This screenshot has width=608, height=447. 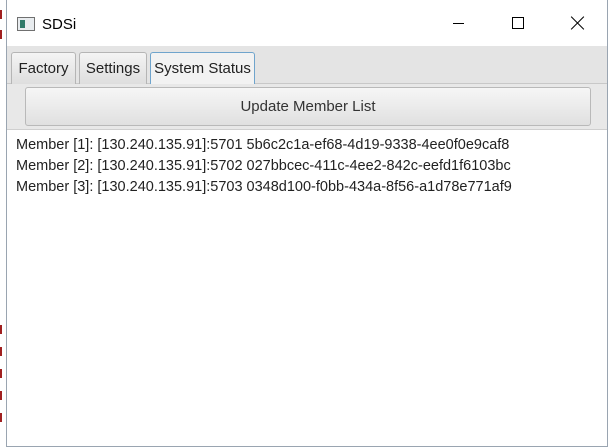 I want to click on tab-factory: Factory, so click(x=43, y=68).